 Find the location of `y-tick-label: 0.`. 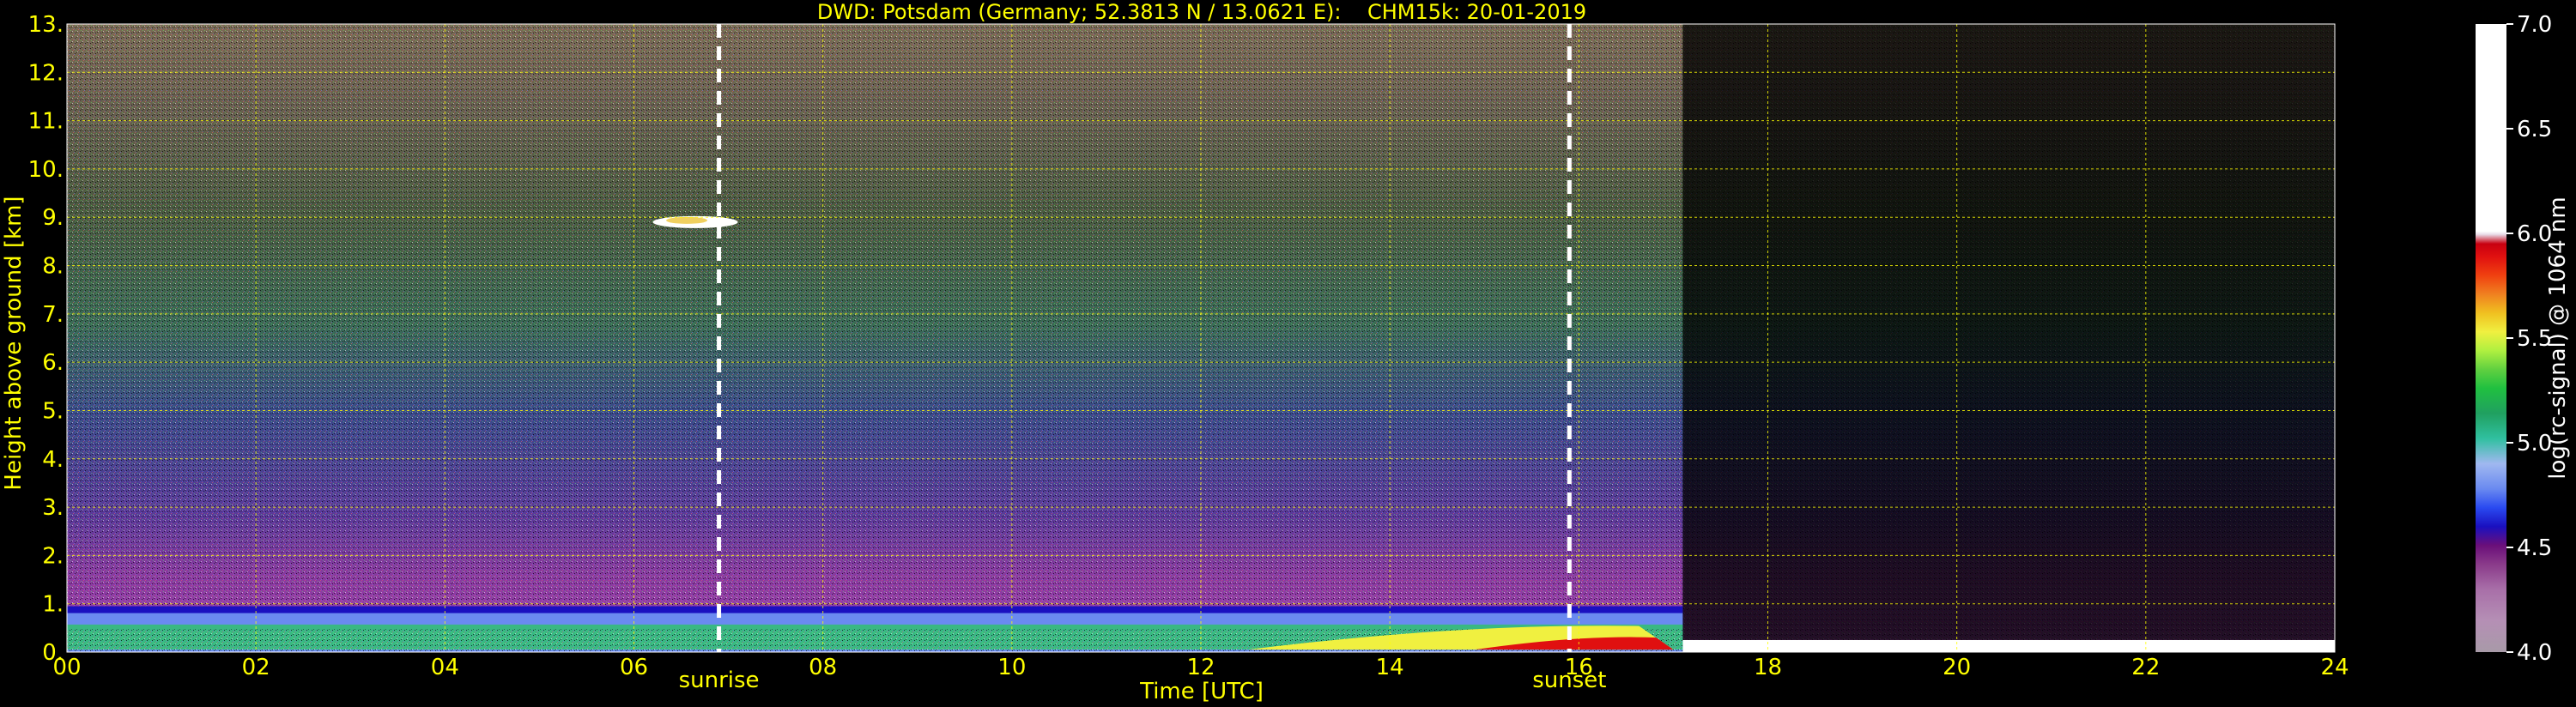

y-tick-label: 0. is located at coordinates (53, 653).